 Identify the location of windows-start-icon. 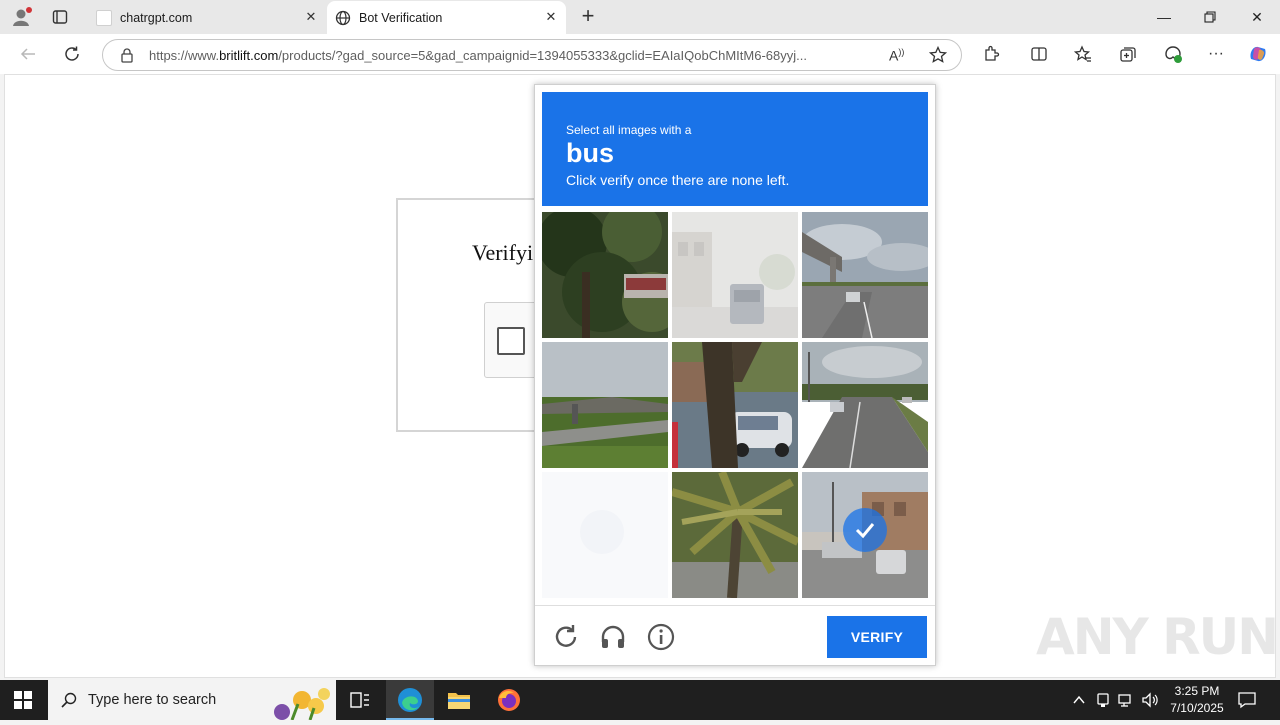
(23, 700).